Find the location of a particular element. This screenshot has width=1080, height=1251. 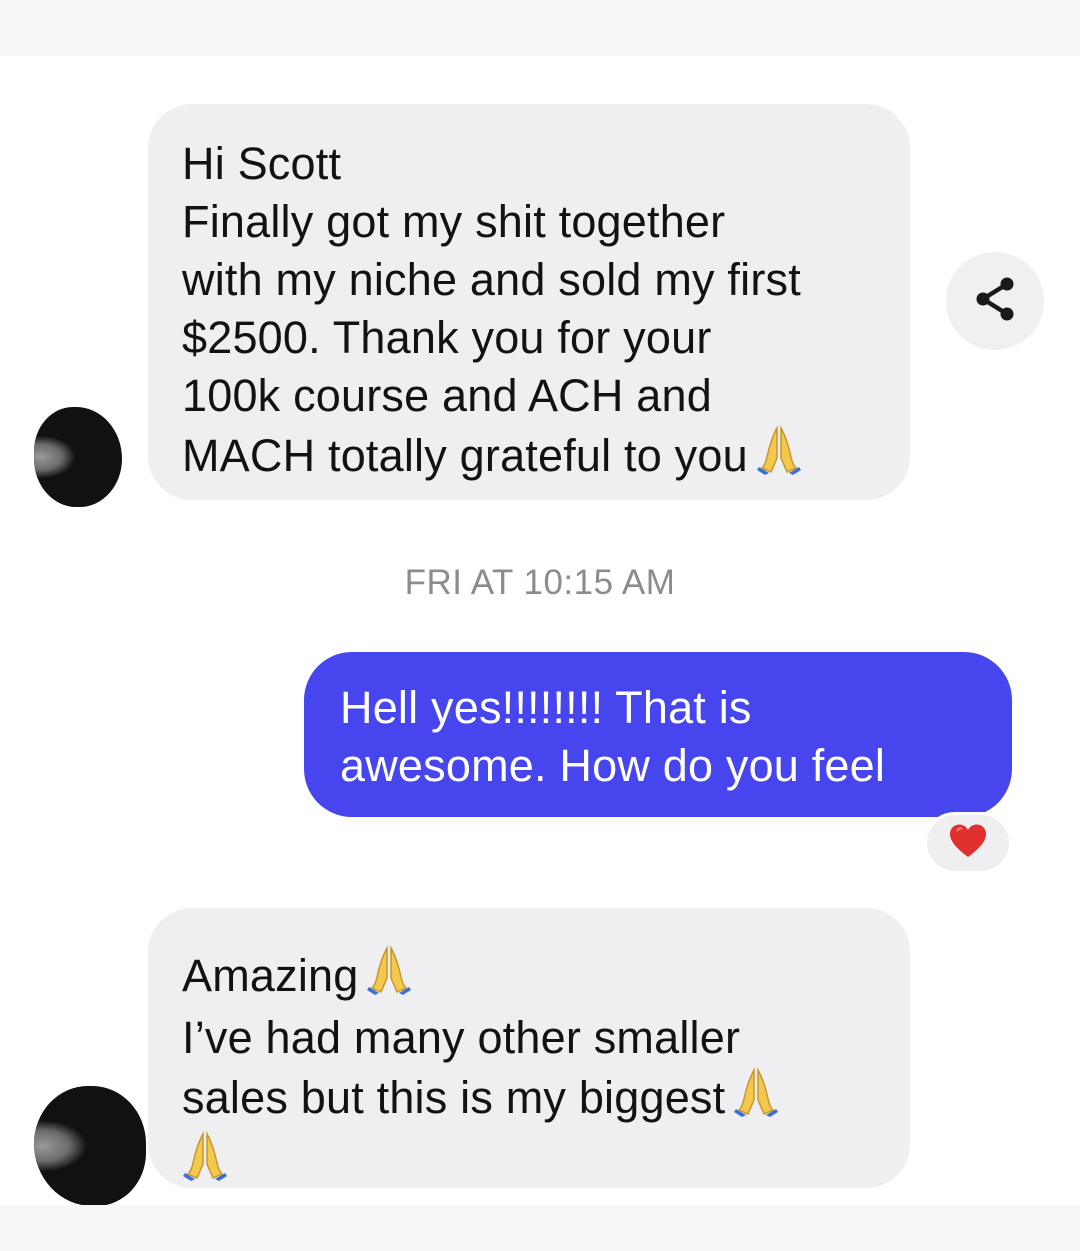

share-button is located at coordinates (995, 301).